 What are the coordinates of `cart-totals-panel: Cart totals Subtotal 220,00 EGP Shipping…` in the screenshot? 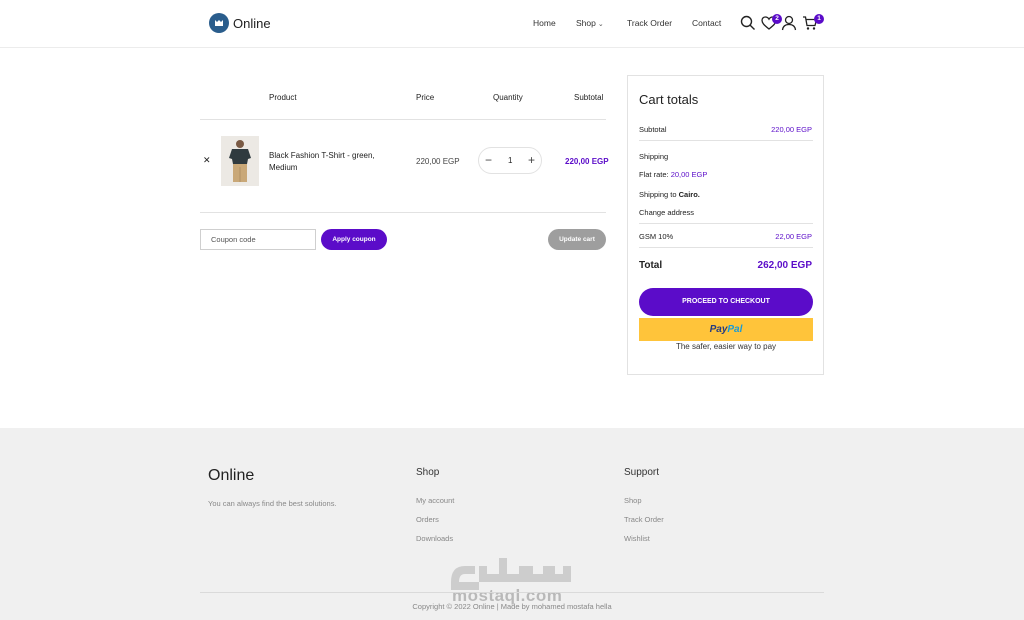 It's located at (725, 225).